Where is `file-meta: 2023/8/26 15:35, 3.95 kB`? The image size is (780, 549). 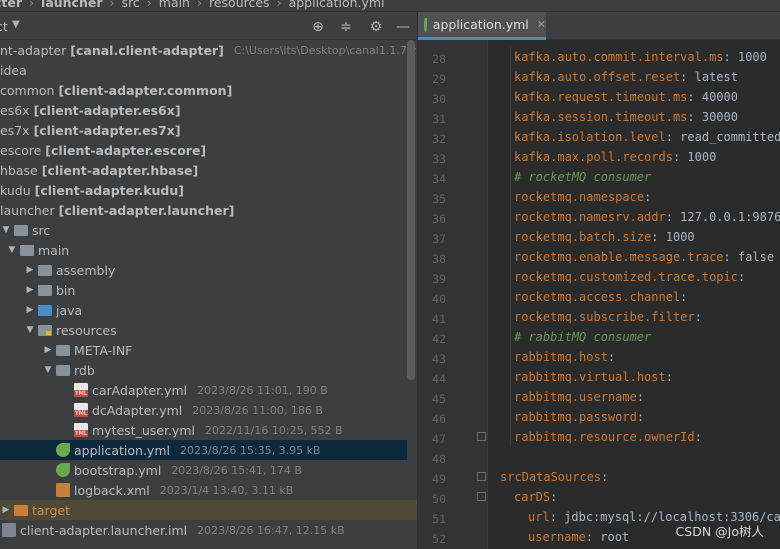 file-meta: 2023/8/26 15:35, 3.95 kB is located at coordinates (250, 450).